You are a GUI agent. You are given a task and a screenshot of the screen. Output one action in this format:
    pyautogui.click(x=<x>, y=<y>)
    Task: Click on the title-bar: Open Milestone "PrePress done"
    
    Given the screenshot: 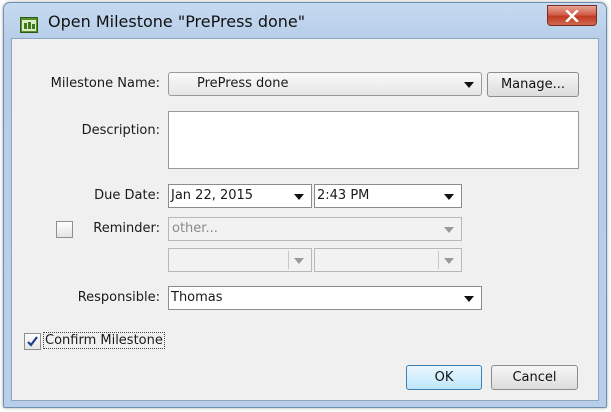 What is the action you would take?
    pyautogui.click(x=305, y=23)
    